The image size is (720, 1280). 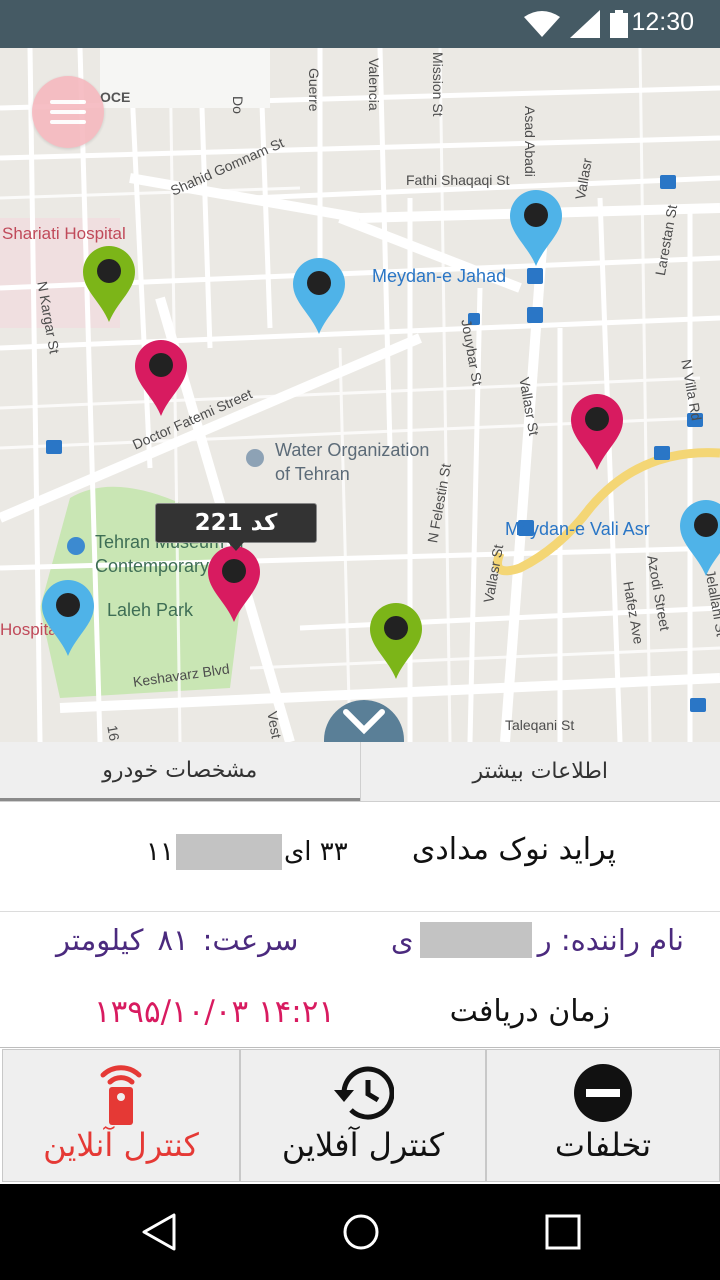 I want to click on marker-code-tooltip: کد 221, so click(x=236, y=527).